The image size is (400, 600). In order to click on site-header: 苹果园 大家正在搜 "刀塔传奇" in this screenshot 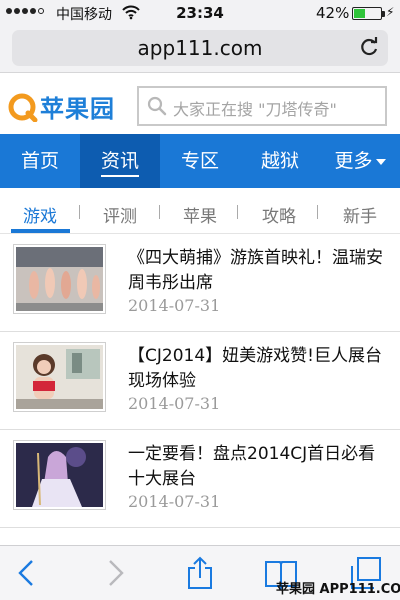, I will do `click(200, 107)`.